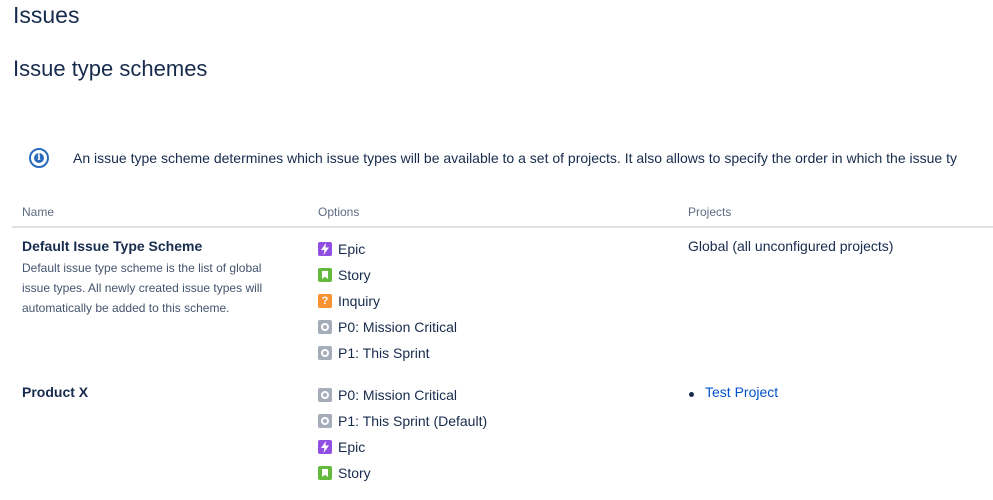  Describe the element at coordinates (502, 227) in the screenshot. I see `table-header-divider` at that location.